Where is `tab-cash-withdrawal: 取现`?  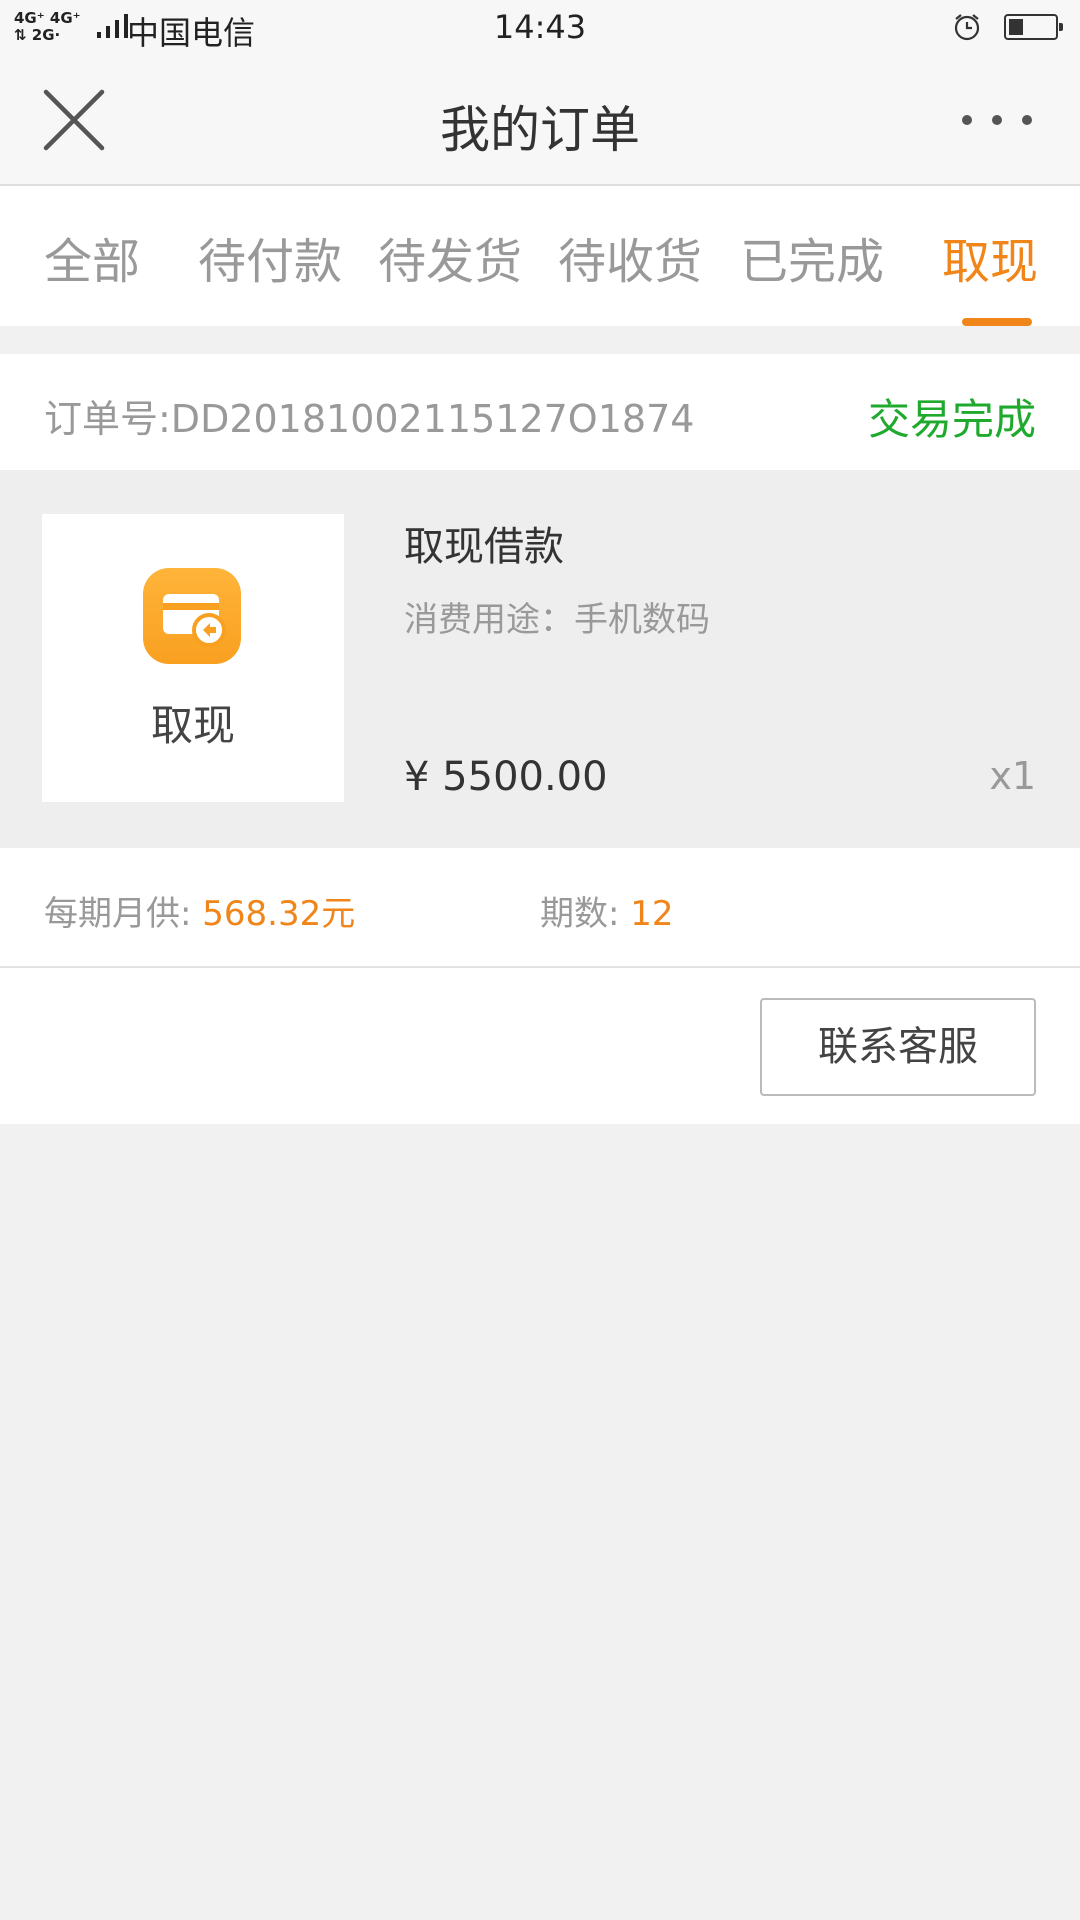 tab-cash-withdrawal: 取现 is located at coordinates (990, 257).